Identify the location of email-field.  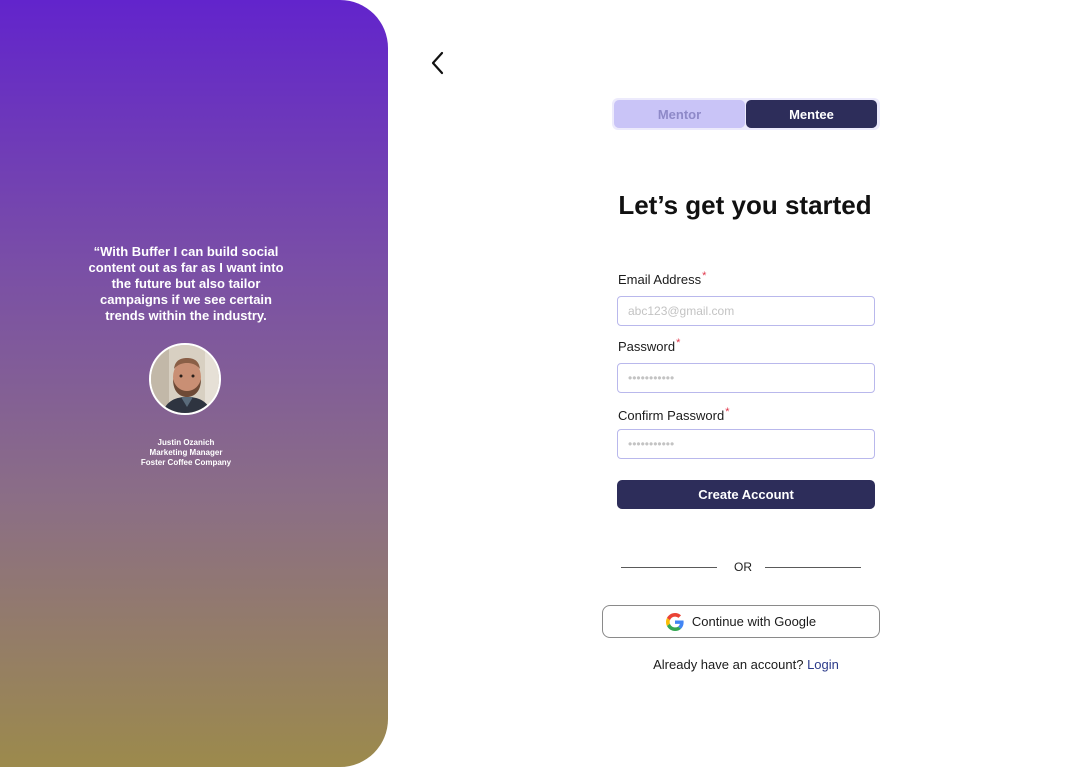
(746, 311).